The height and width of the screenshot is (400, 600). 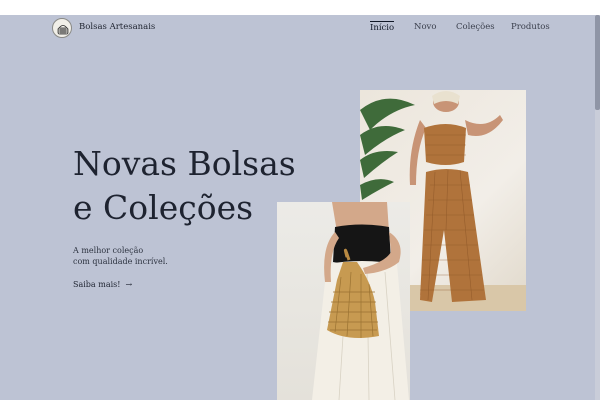 I want to click on brand-logo-icon, so click(x=62, y=28).